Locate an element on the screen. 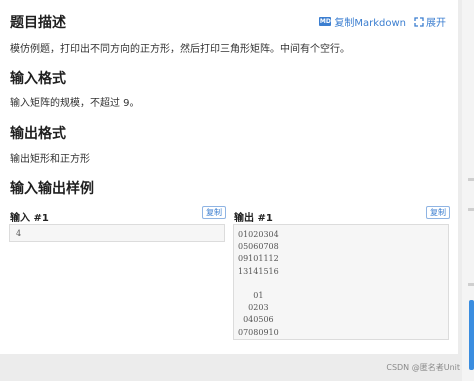 The height and width of the screenshot is (381, 474). copy-markdown-button: MD 复制Markdown is located at coordinates (362, 21).